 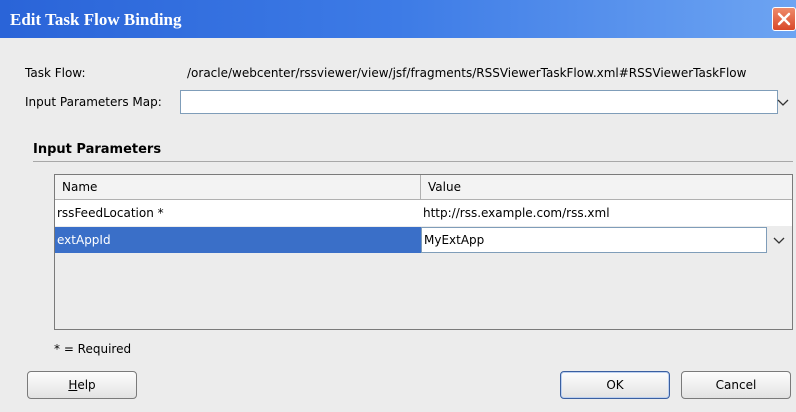 I want to click on help-button: Help, so click(x=82, y=385).